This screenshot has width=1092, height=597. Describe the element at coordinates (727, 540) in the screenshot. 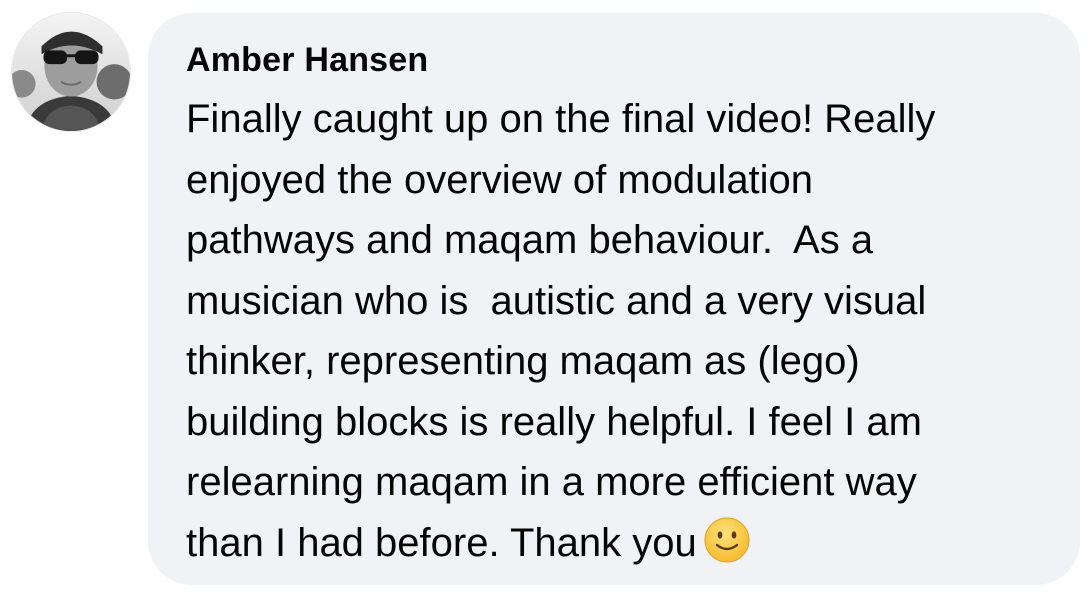

I see `slightly-smiling-face-icon` at that location.